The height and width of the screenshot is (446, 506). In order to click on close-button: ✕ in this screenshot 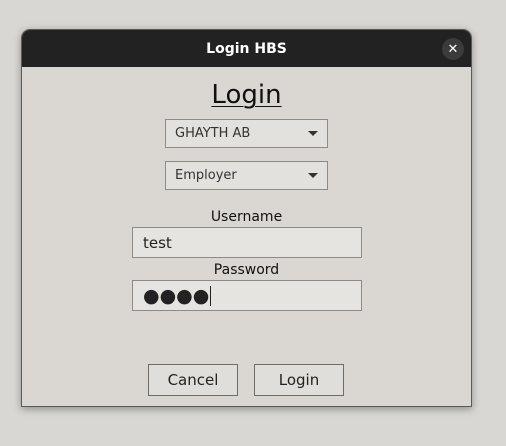, I will do `click(453, 49)`.